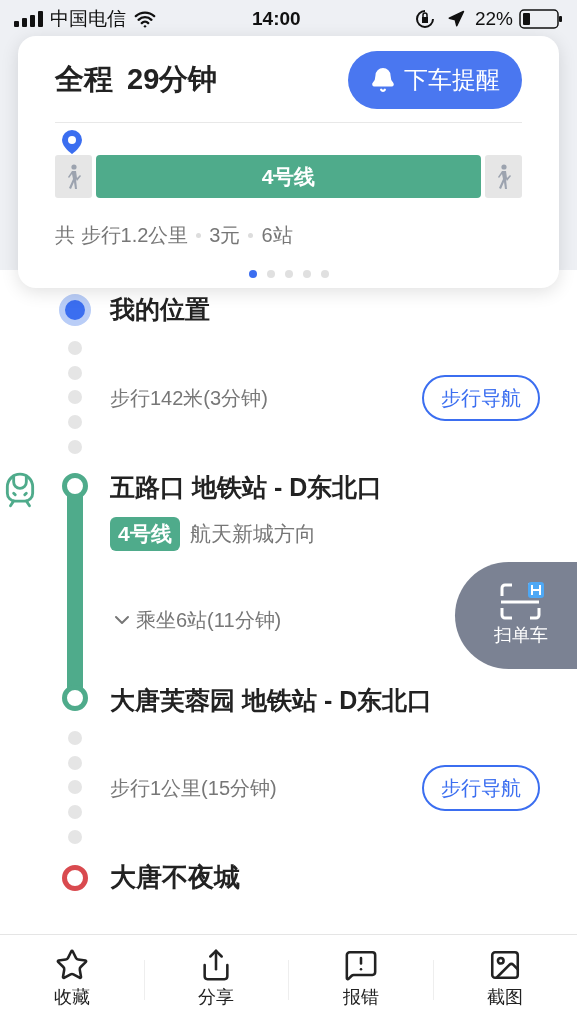  Describe the element at coordinates (246, 487) in the screenshot. I see `station-name: 五路口 地铁站 - D东北口` at that location.